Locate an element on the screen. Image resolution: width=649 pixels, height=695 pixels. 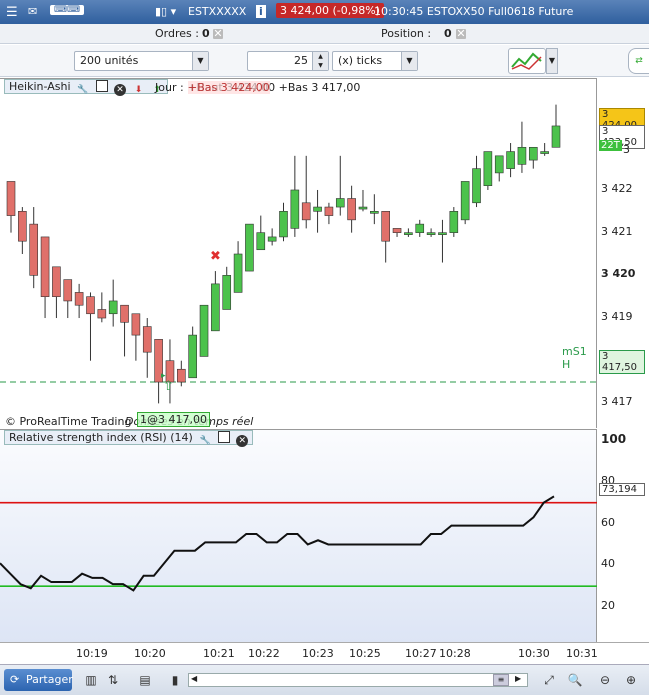
strategy-icon is located at coordinates (527, 61).